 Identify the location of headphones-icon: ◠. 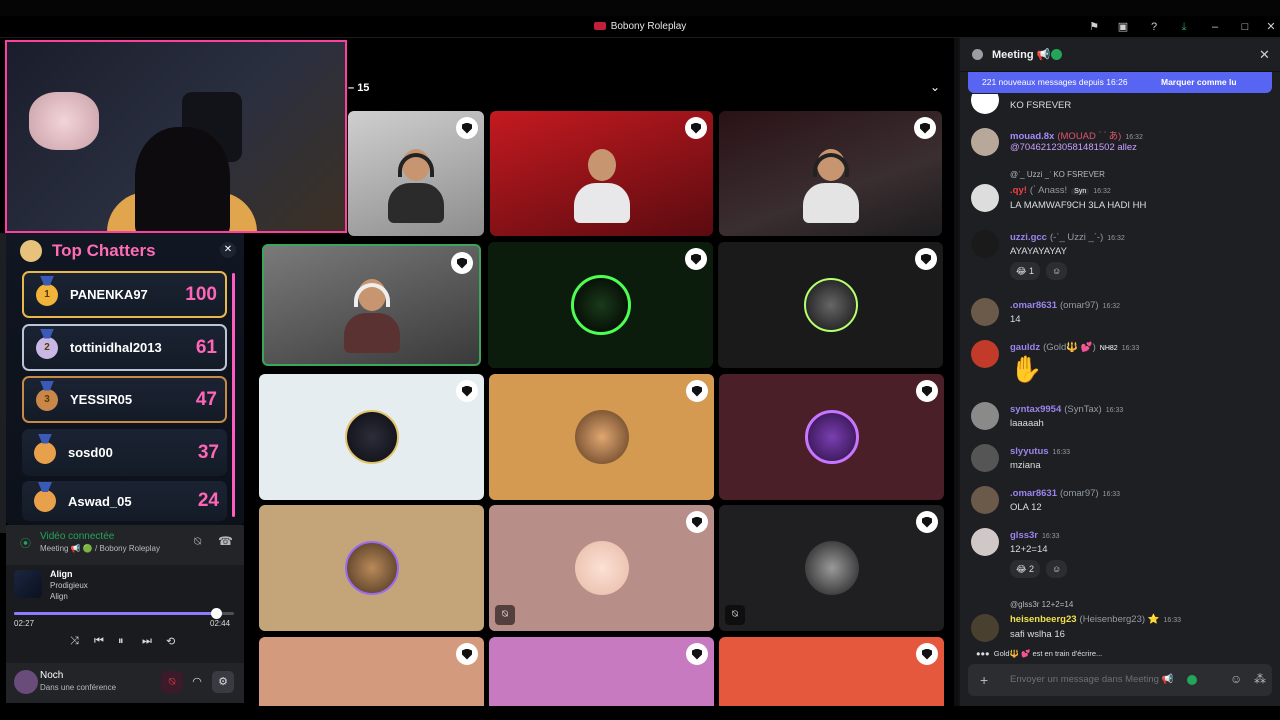
(197, 682).